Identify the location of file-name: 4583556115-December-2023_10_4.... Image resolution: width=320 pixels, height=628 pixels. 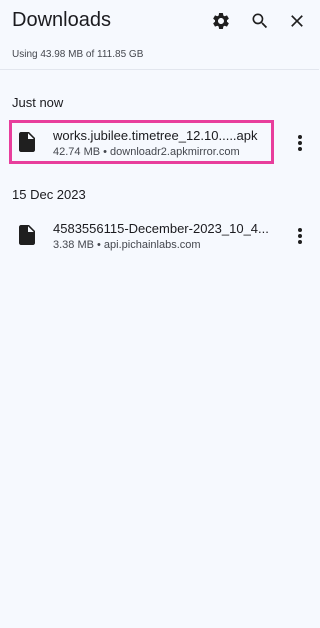
(161, 228).